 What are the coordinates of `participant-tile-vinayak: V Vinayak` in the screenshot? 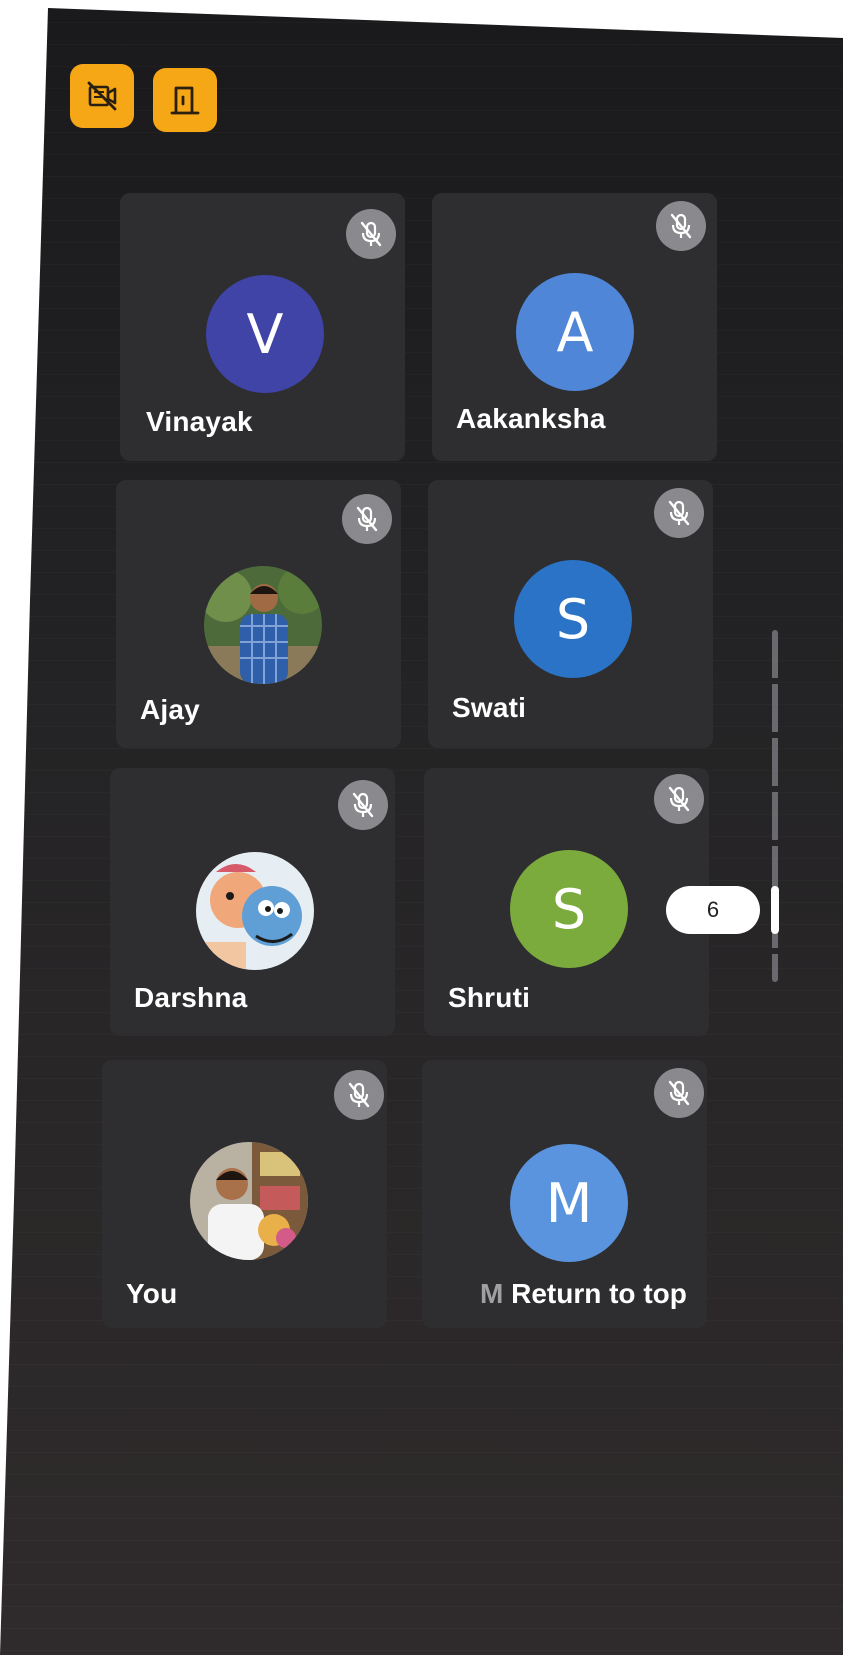 It's located at (262, 327).